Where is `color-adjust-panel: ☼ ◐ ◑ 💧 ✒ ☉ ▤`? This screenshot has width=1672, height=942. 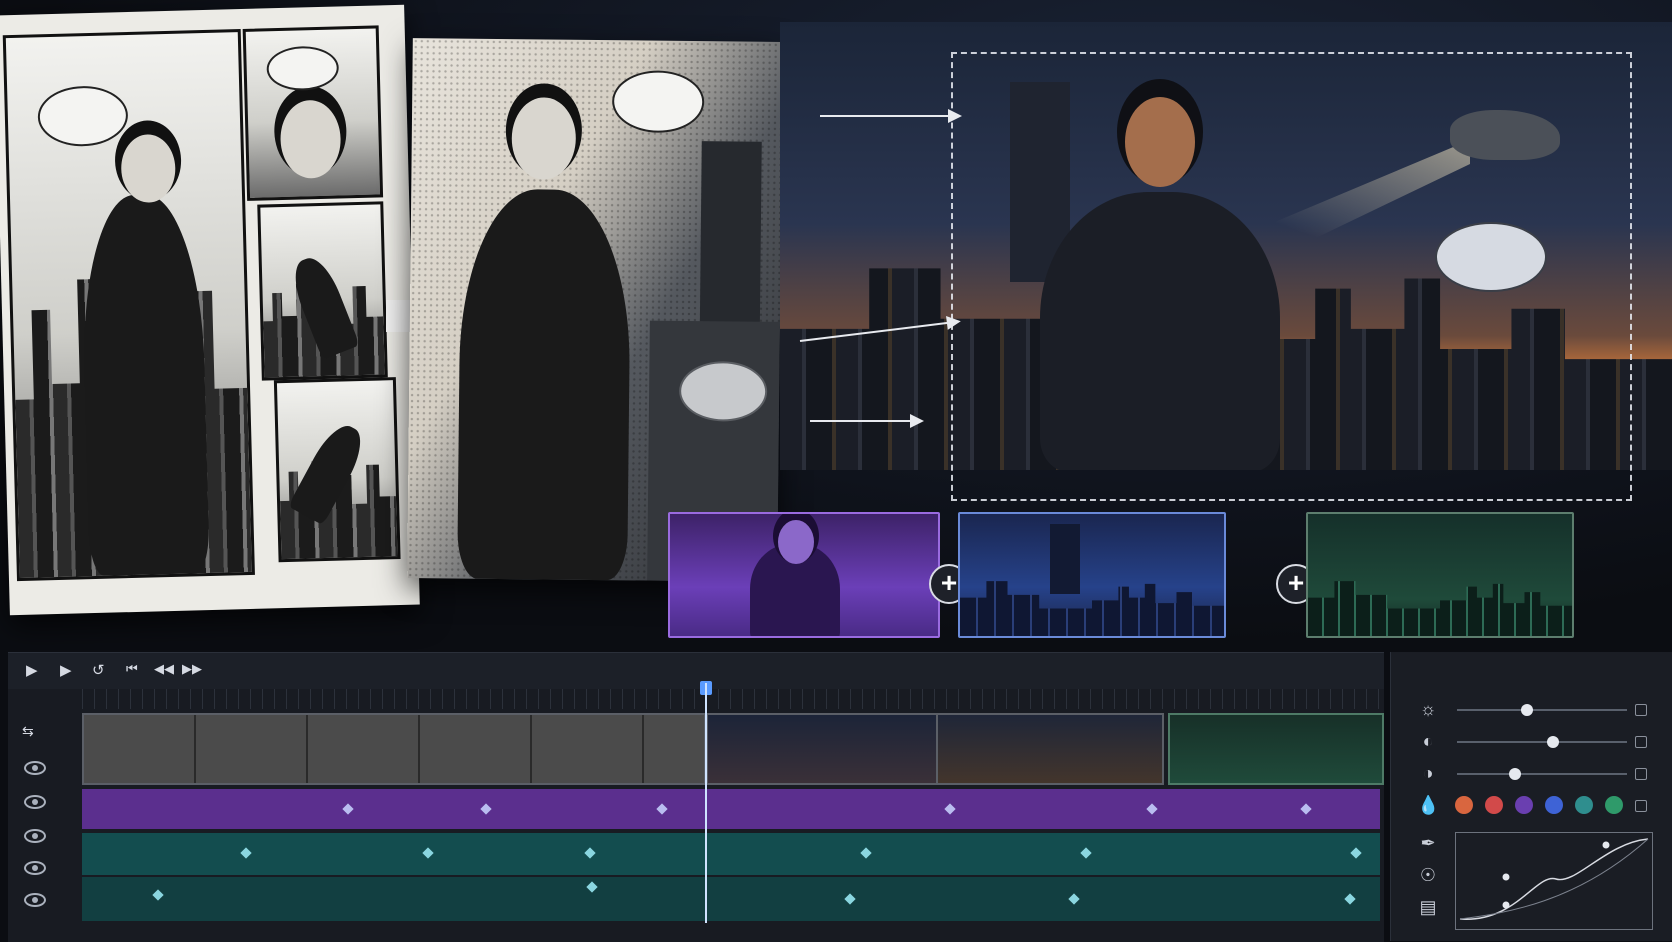
color-adjust-panel: ☼ ◐ ◑ 💧 ✒ ☉ ▤ is located at coordinates (1531, 796).